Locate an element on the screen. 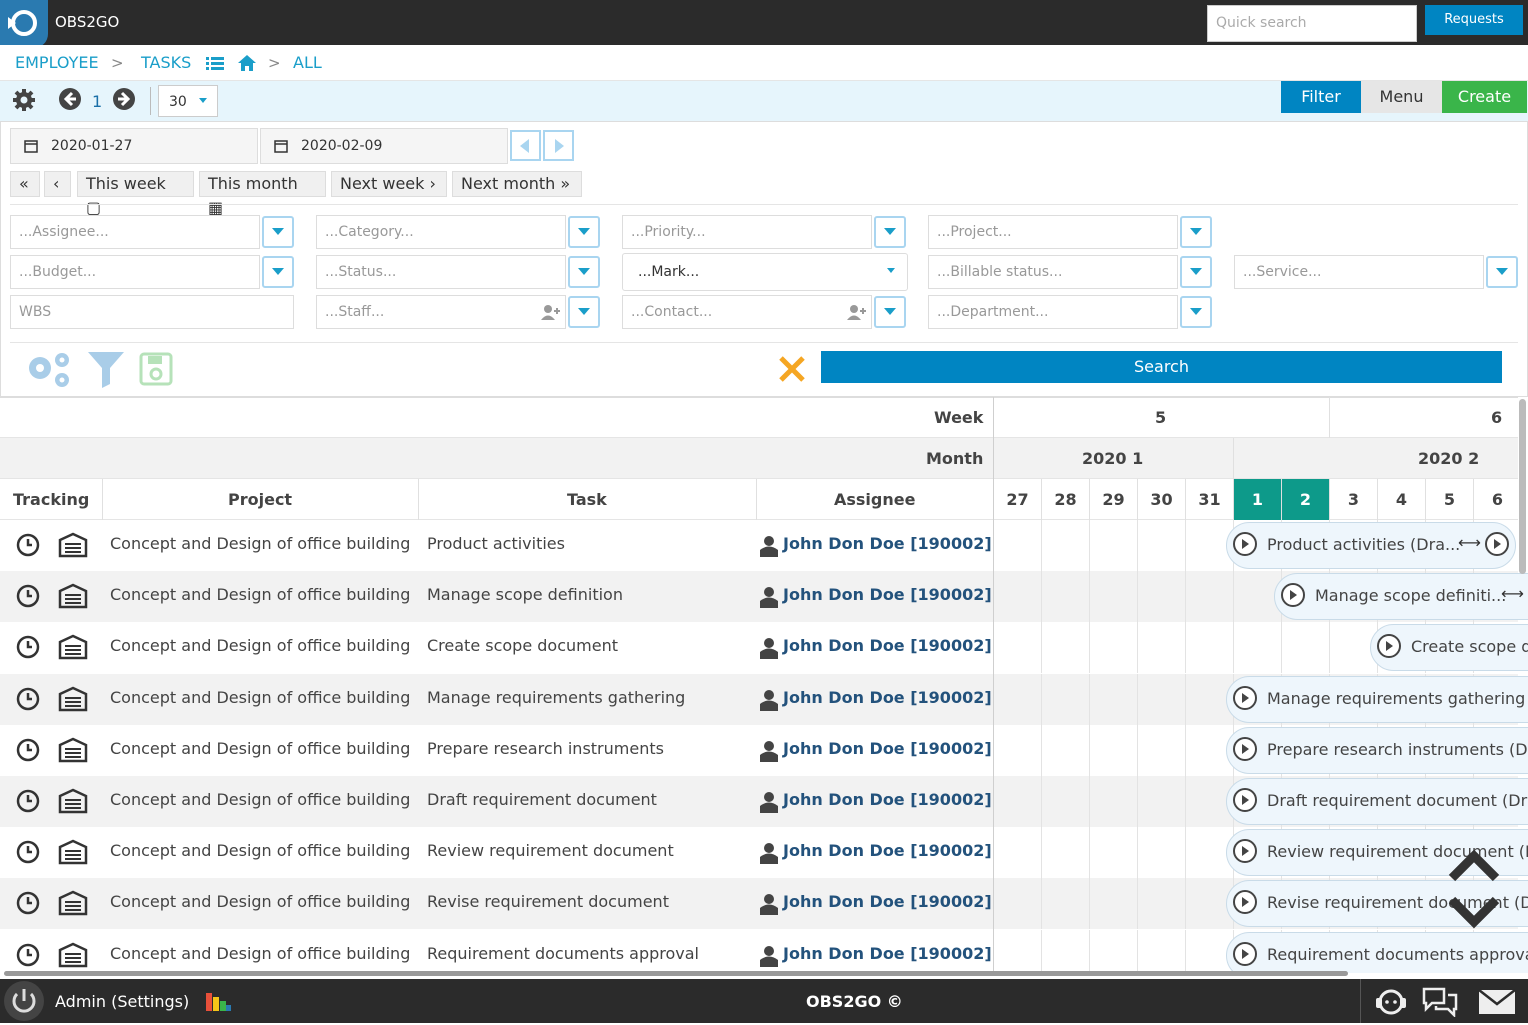 This screenshot has height=1025, width=1528. column-header-tracking: Tracking is located at coordinates (51, 499).